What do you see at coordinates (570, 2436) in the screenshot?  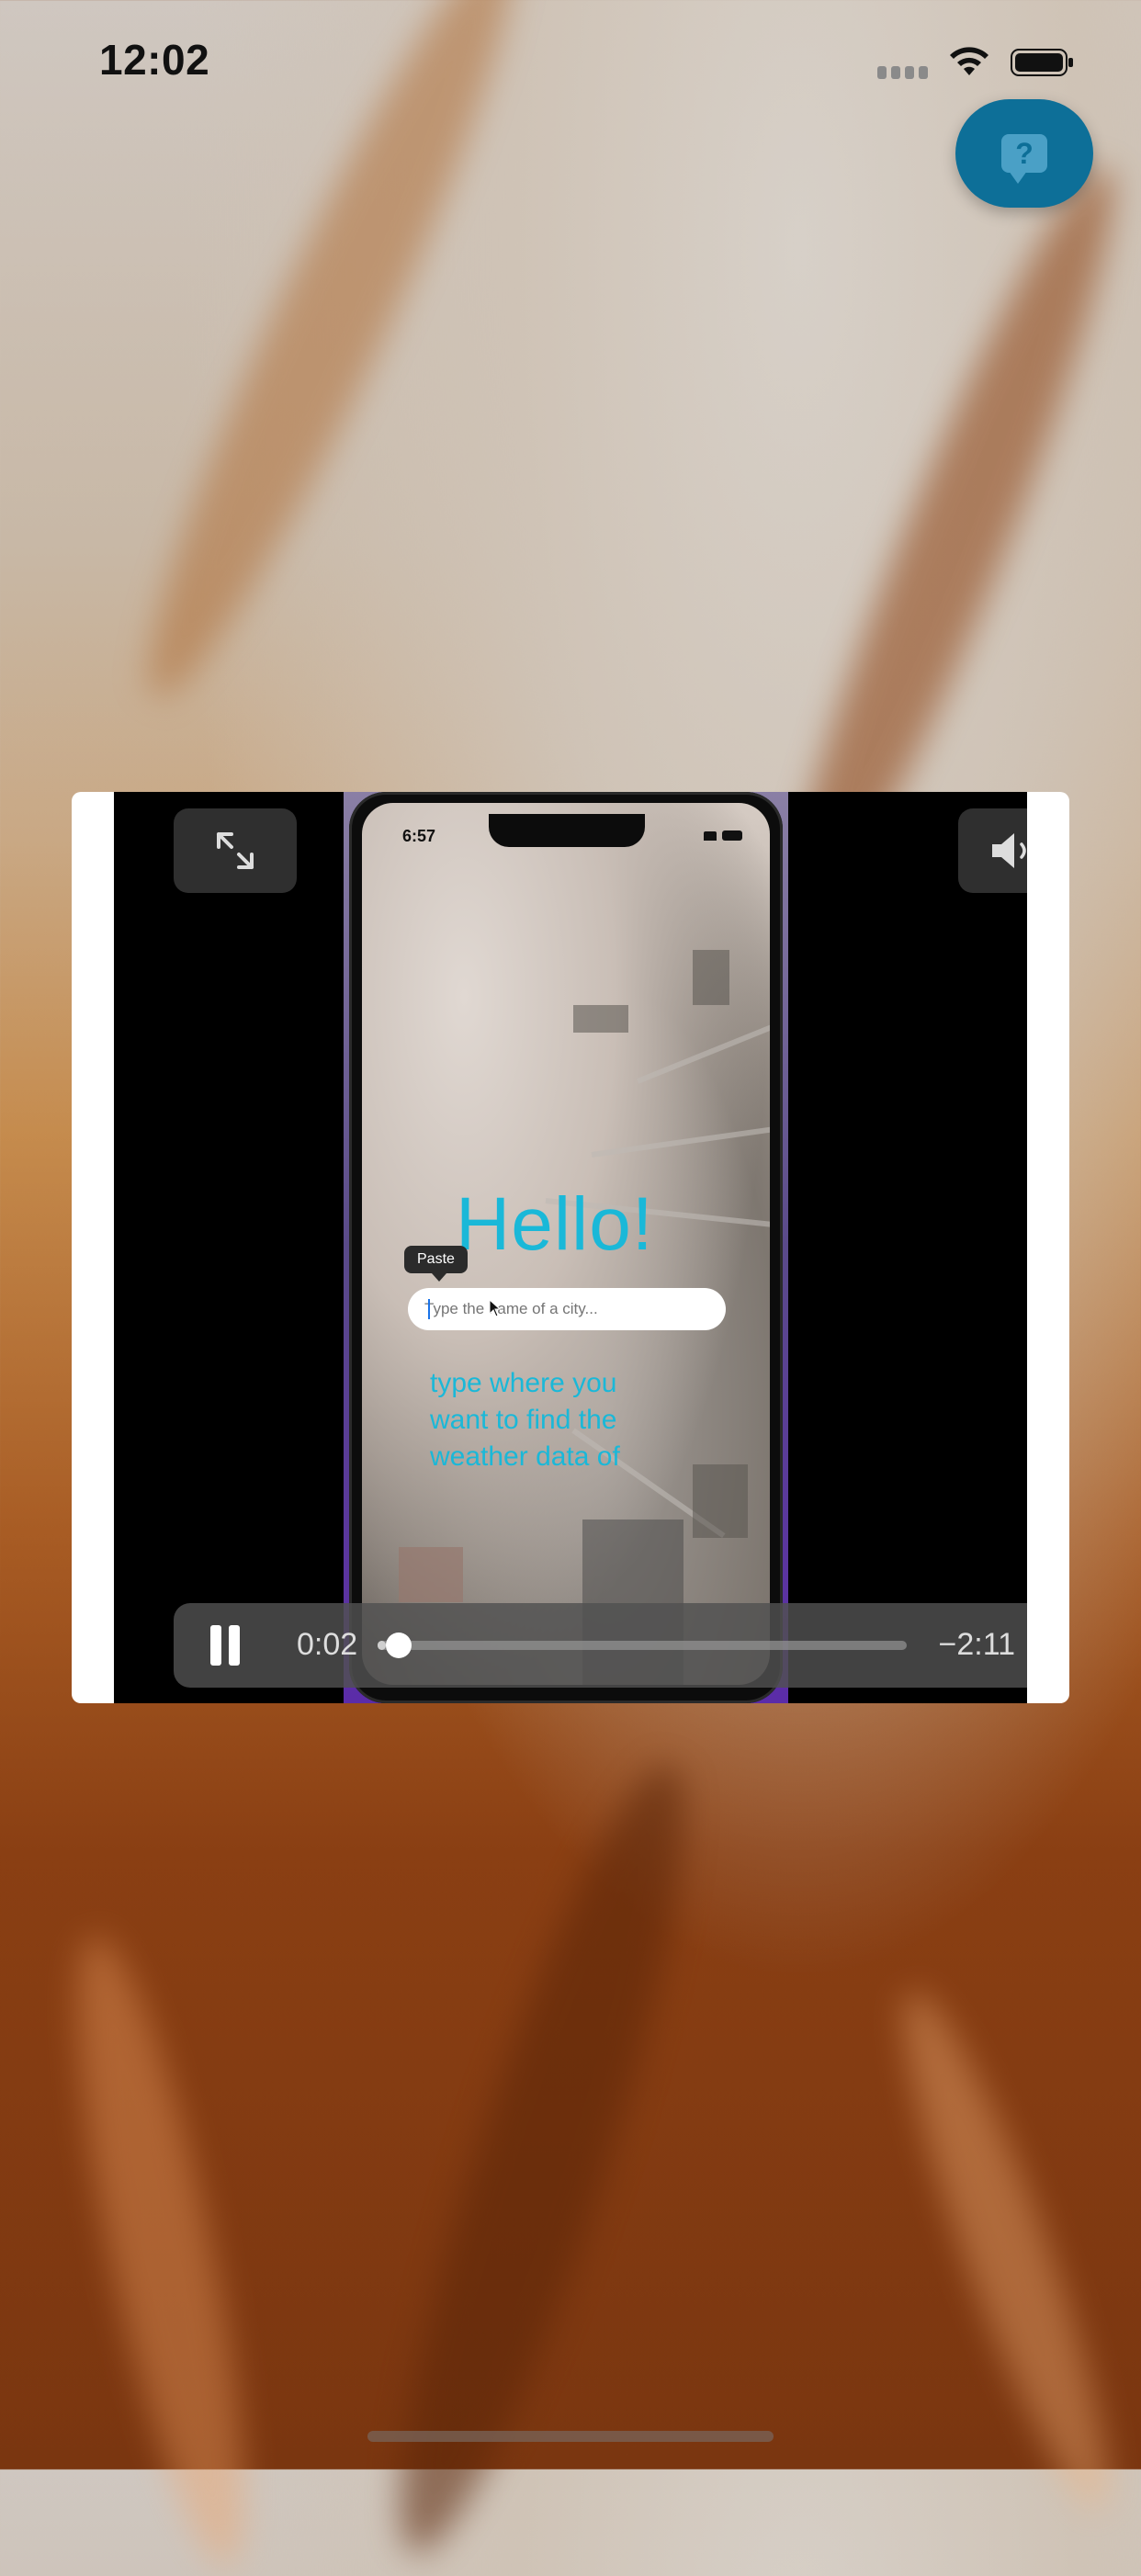 I see `home-indicator` at bounding box center [570, 2436].